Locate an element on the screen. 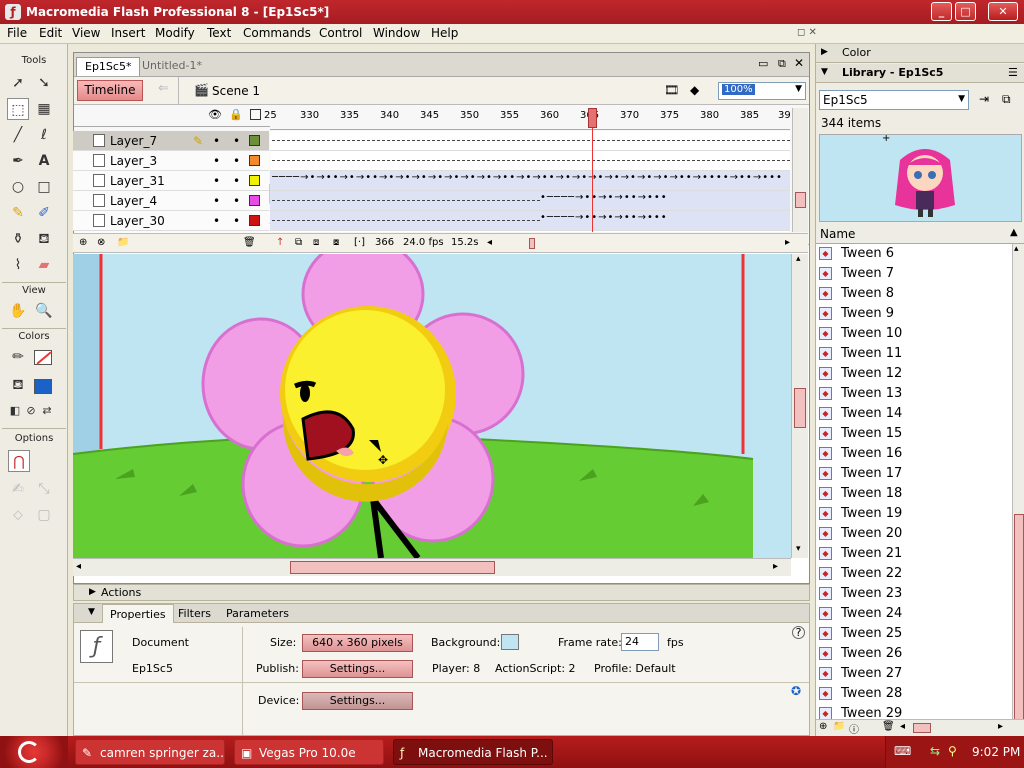  stage-hscroll: ◂ ▸ is located at coordinates (432, 567).